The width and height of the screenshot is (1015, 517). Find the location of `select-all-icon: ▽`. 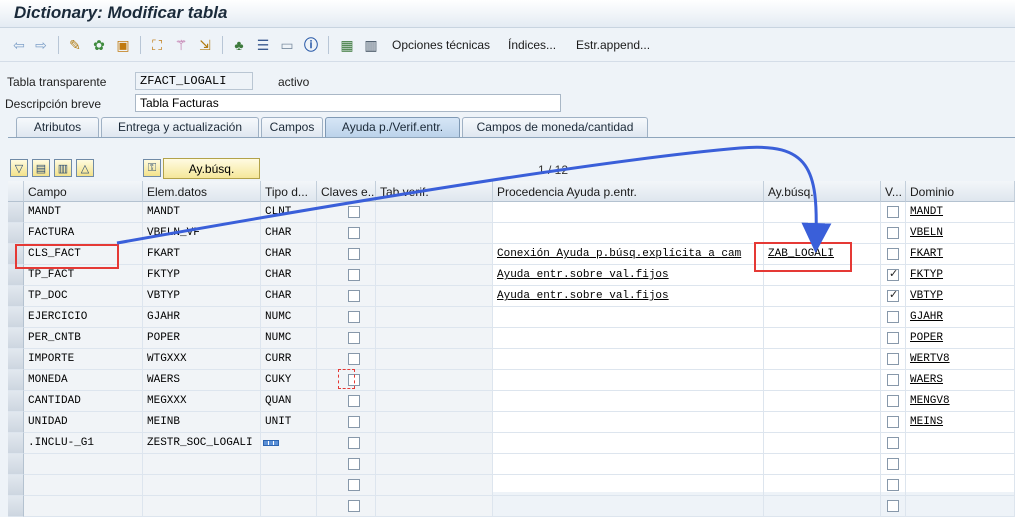

select-all-icon: ▽ is located at coordinates (19, 168).